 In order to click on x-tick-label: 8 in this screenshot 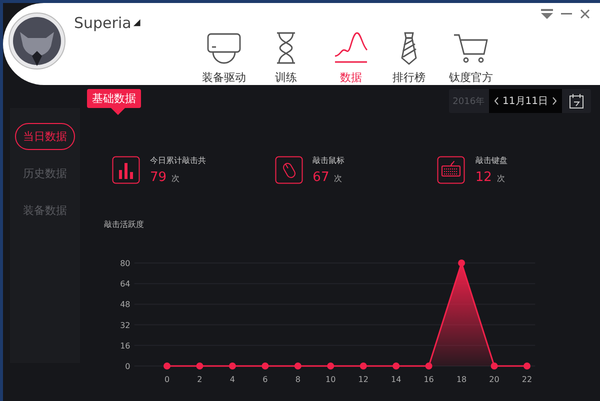, I will do `click(297, 379)`.